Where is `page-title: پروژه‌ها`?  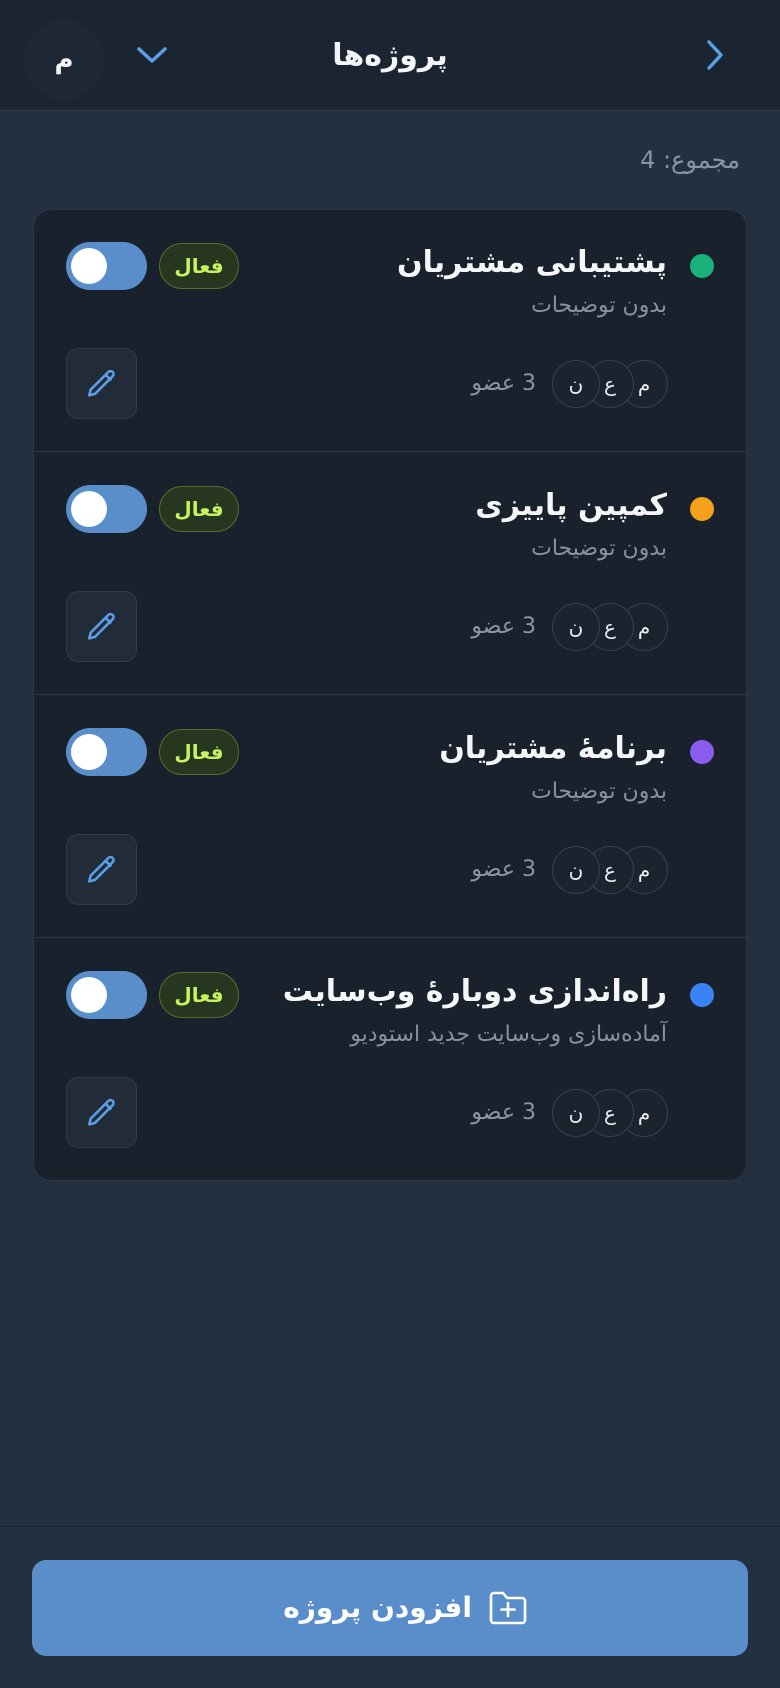 page-title: پروژه‌ها is located at coordinates (390, 55).